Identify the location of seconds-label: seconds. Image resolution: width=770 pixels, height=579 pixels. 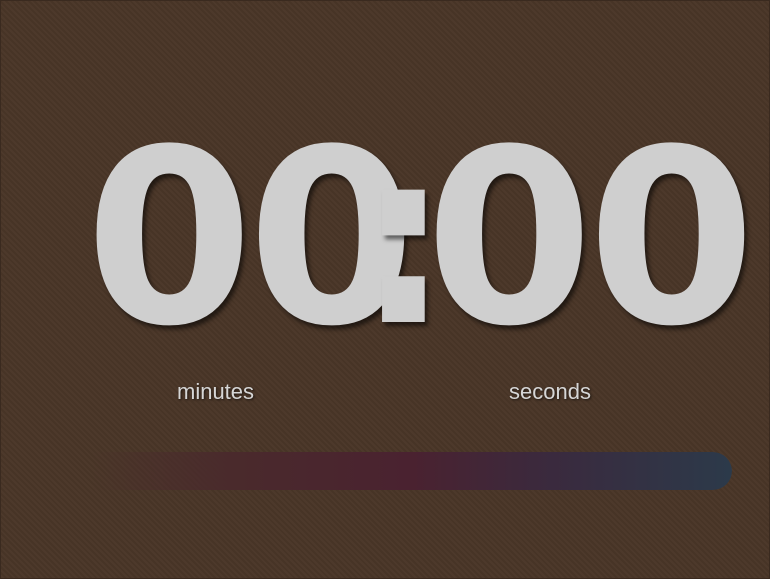
(550, 391).